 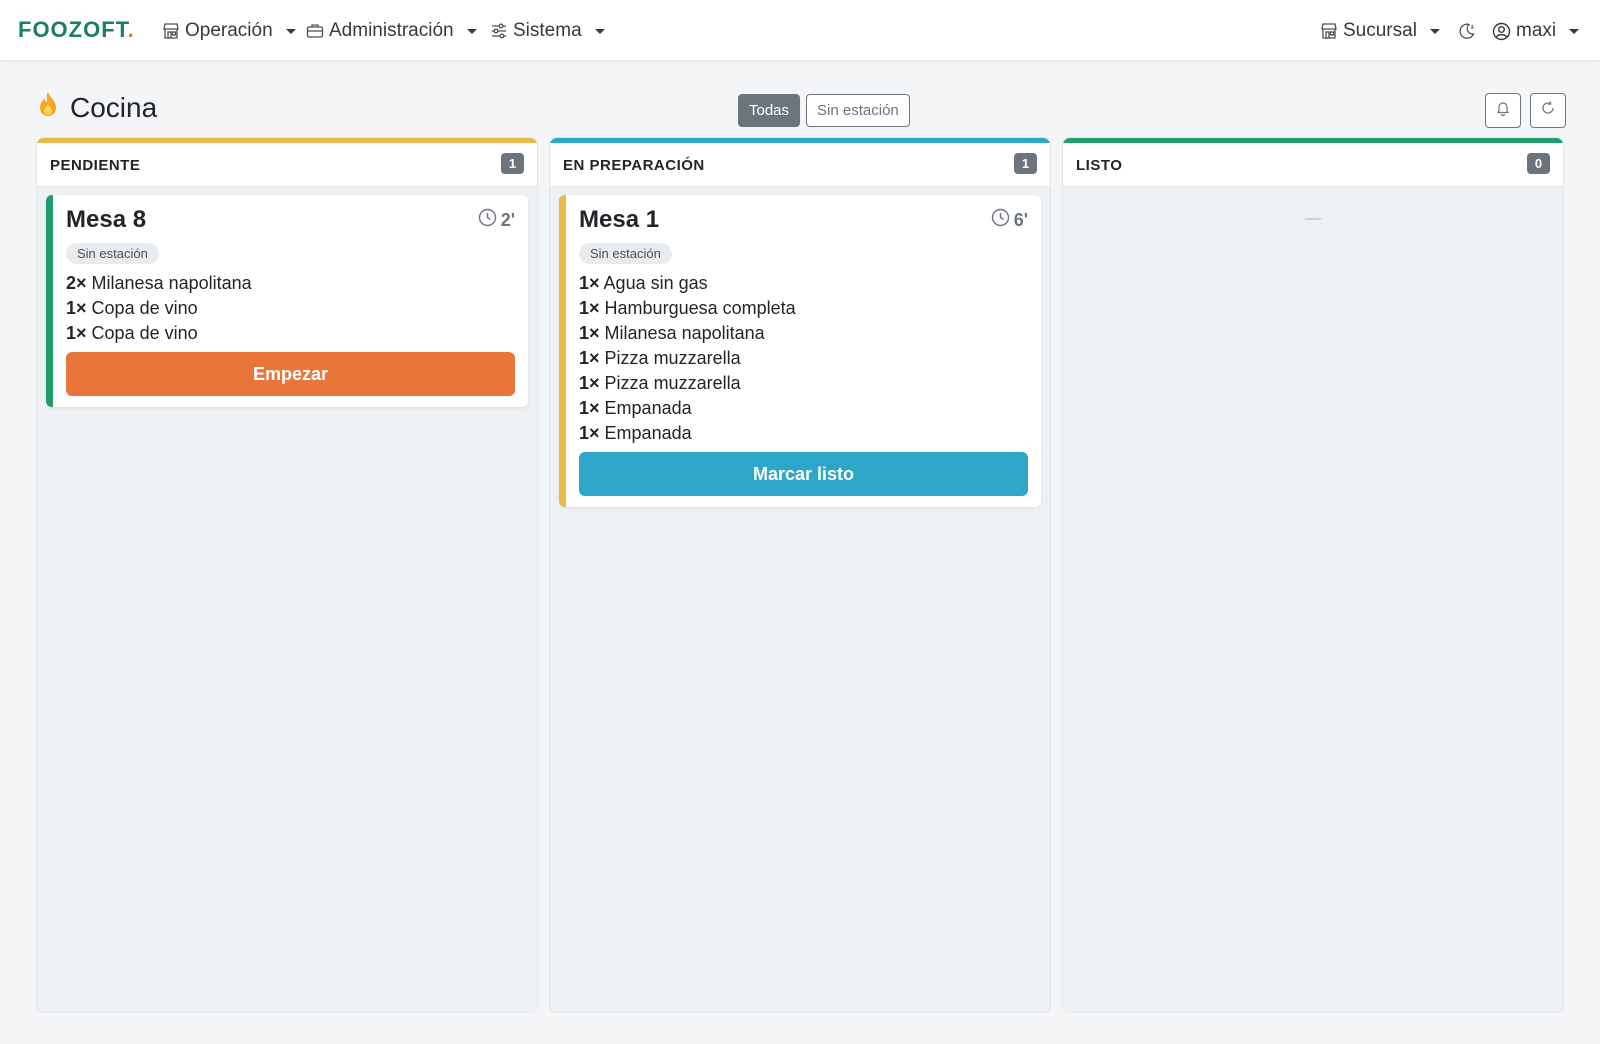 I want to click on nav-sistema-label: Sistema, so click(x=547, y=30).